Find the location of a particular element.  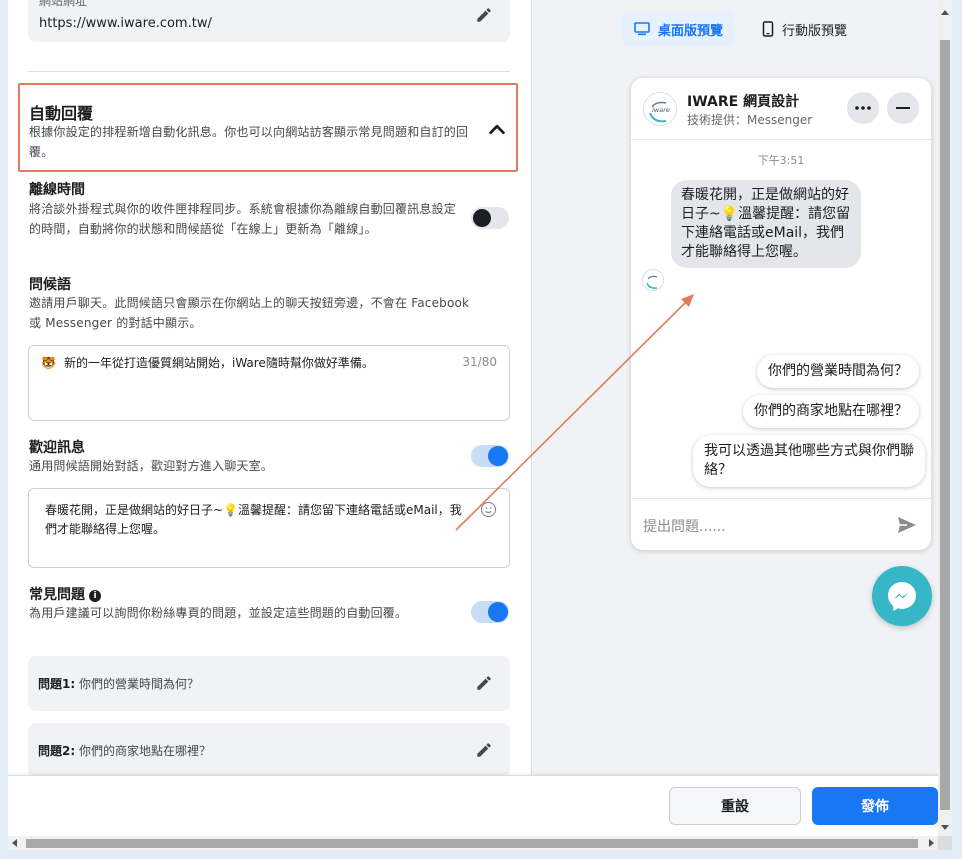

faq-question: 問題2: 你們的商家地點在哪裡？ is located at coordinates (124, 750).